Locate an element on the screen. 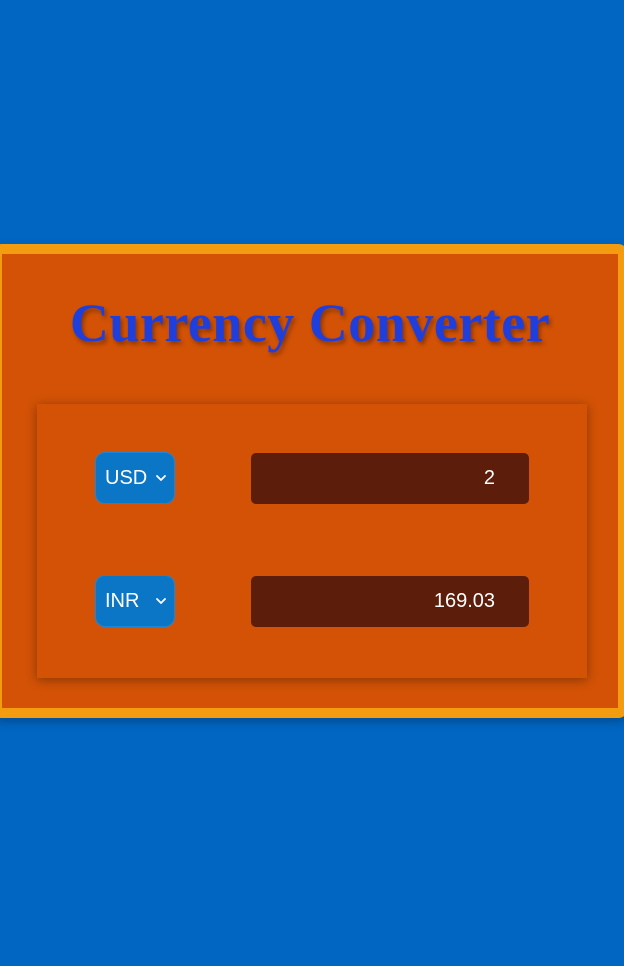 The height and width of the screenshot is (966, 624). from-row: USD 2 is located at coordinates (312, 479).